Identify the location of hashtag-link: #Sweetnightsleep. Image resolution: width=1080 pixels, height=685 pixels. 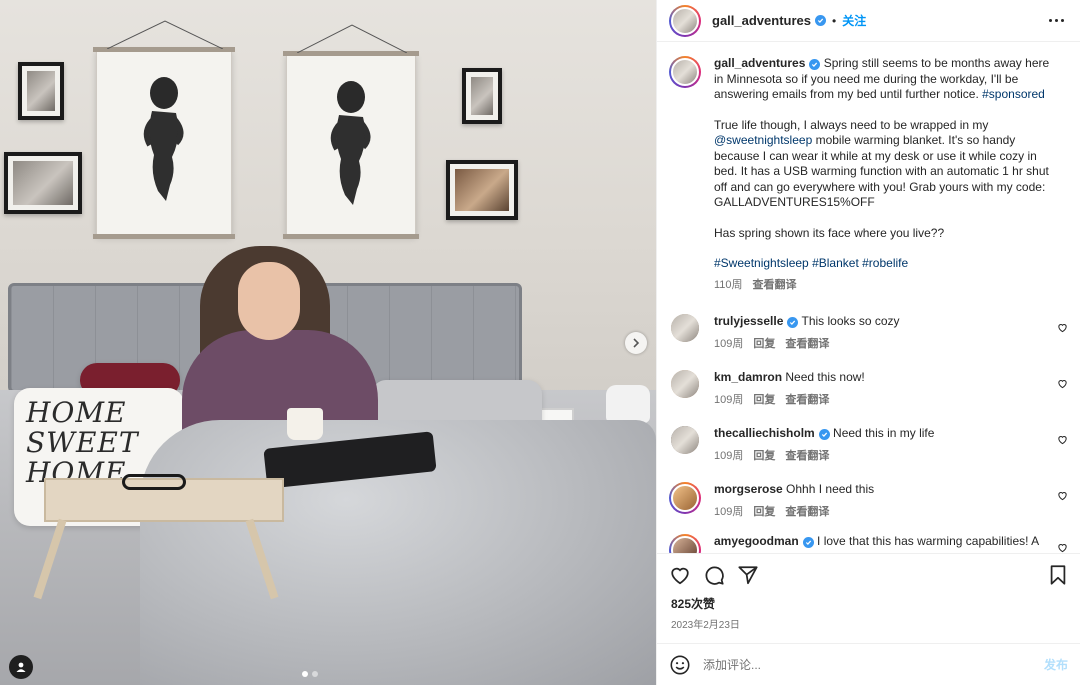
(761, 263).